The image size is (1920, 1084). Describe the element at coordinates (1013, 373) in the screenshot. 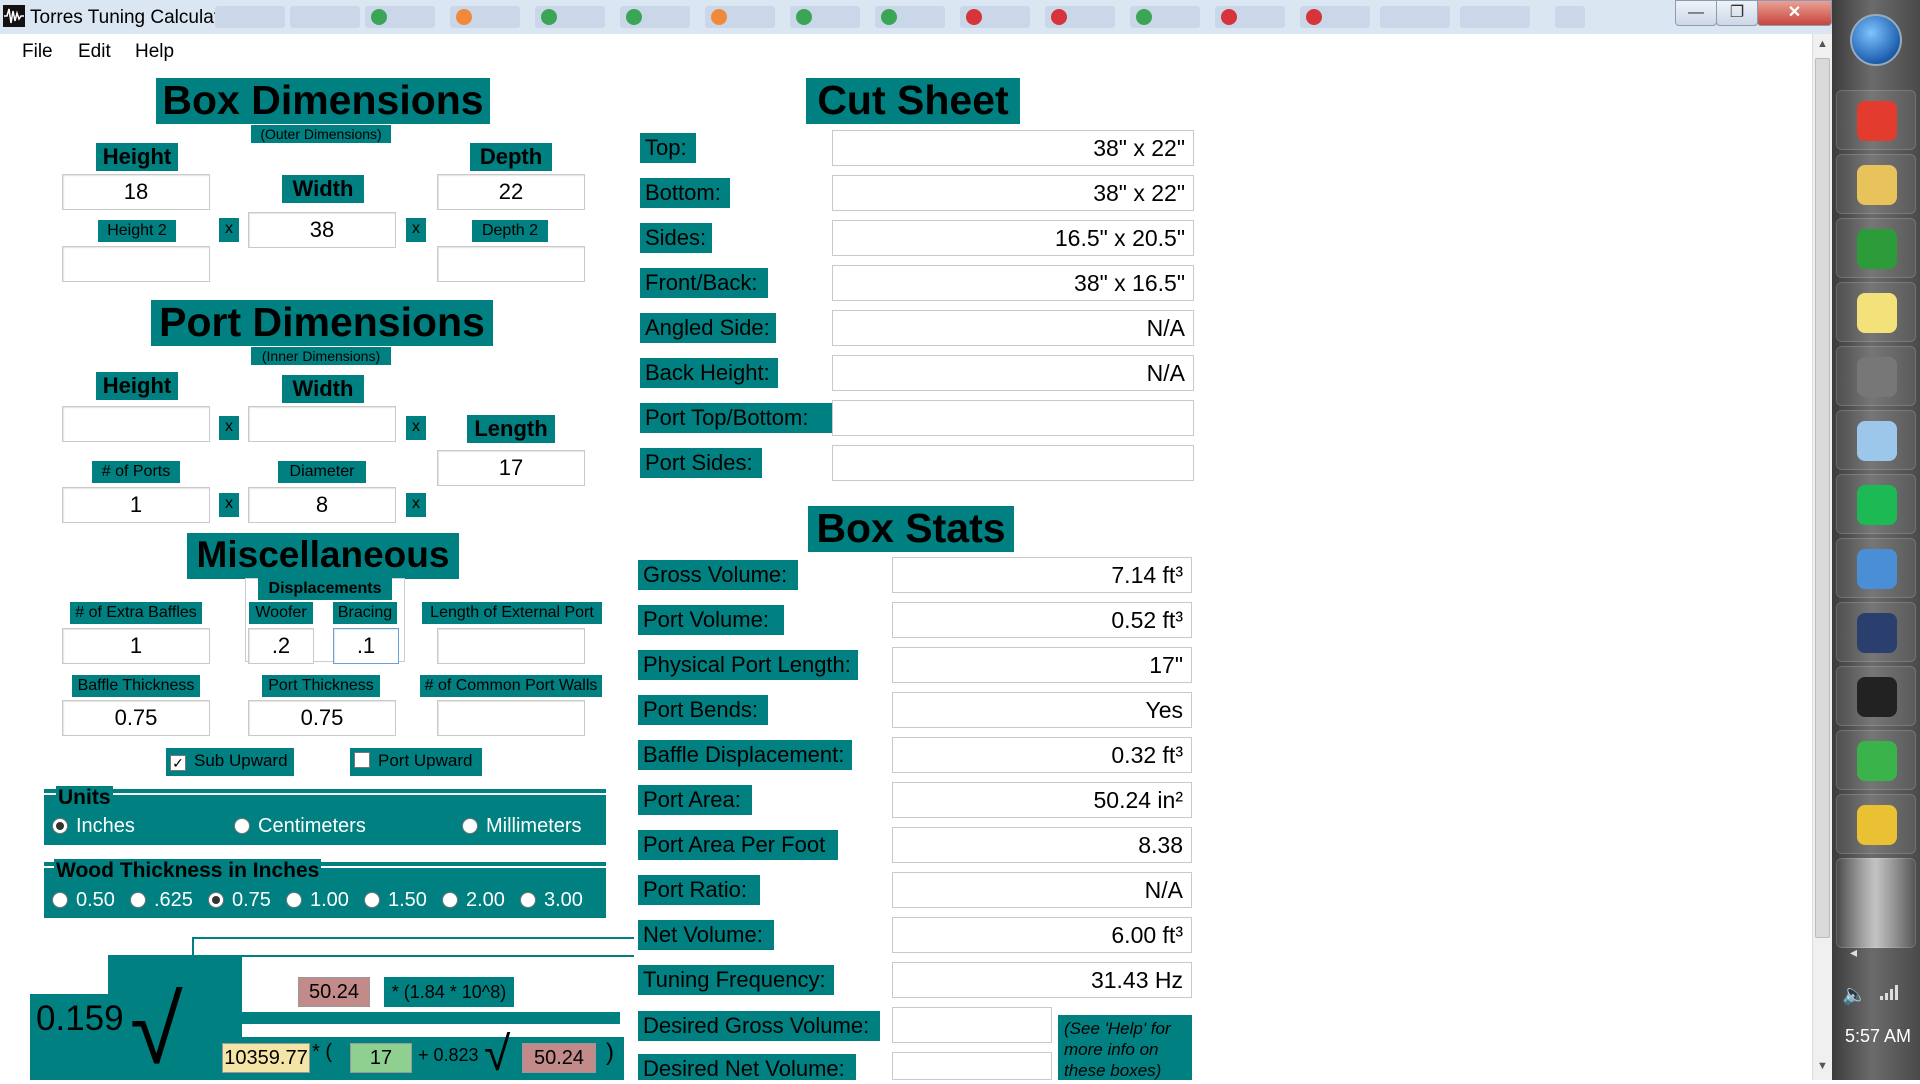

I see `cut-back-height-value: N/A` at that location.